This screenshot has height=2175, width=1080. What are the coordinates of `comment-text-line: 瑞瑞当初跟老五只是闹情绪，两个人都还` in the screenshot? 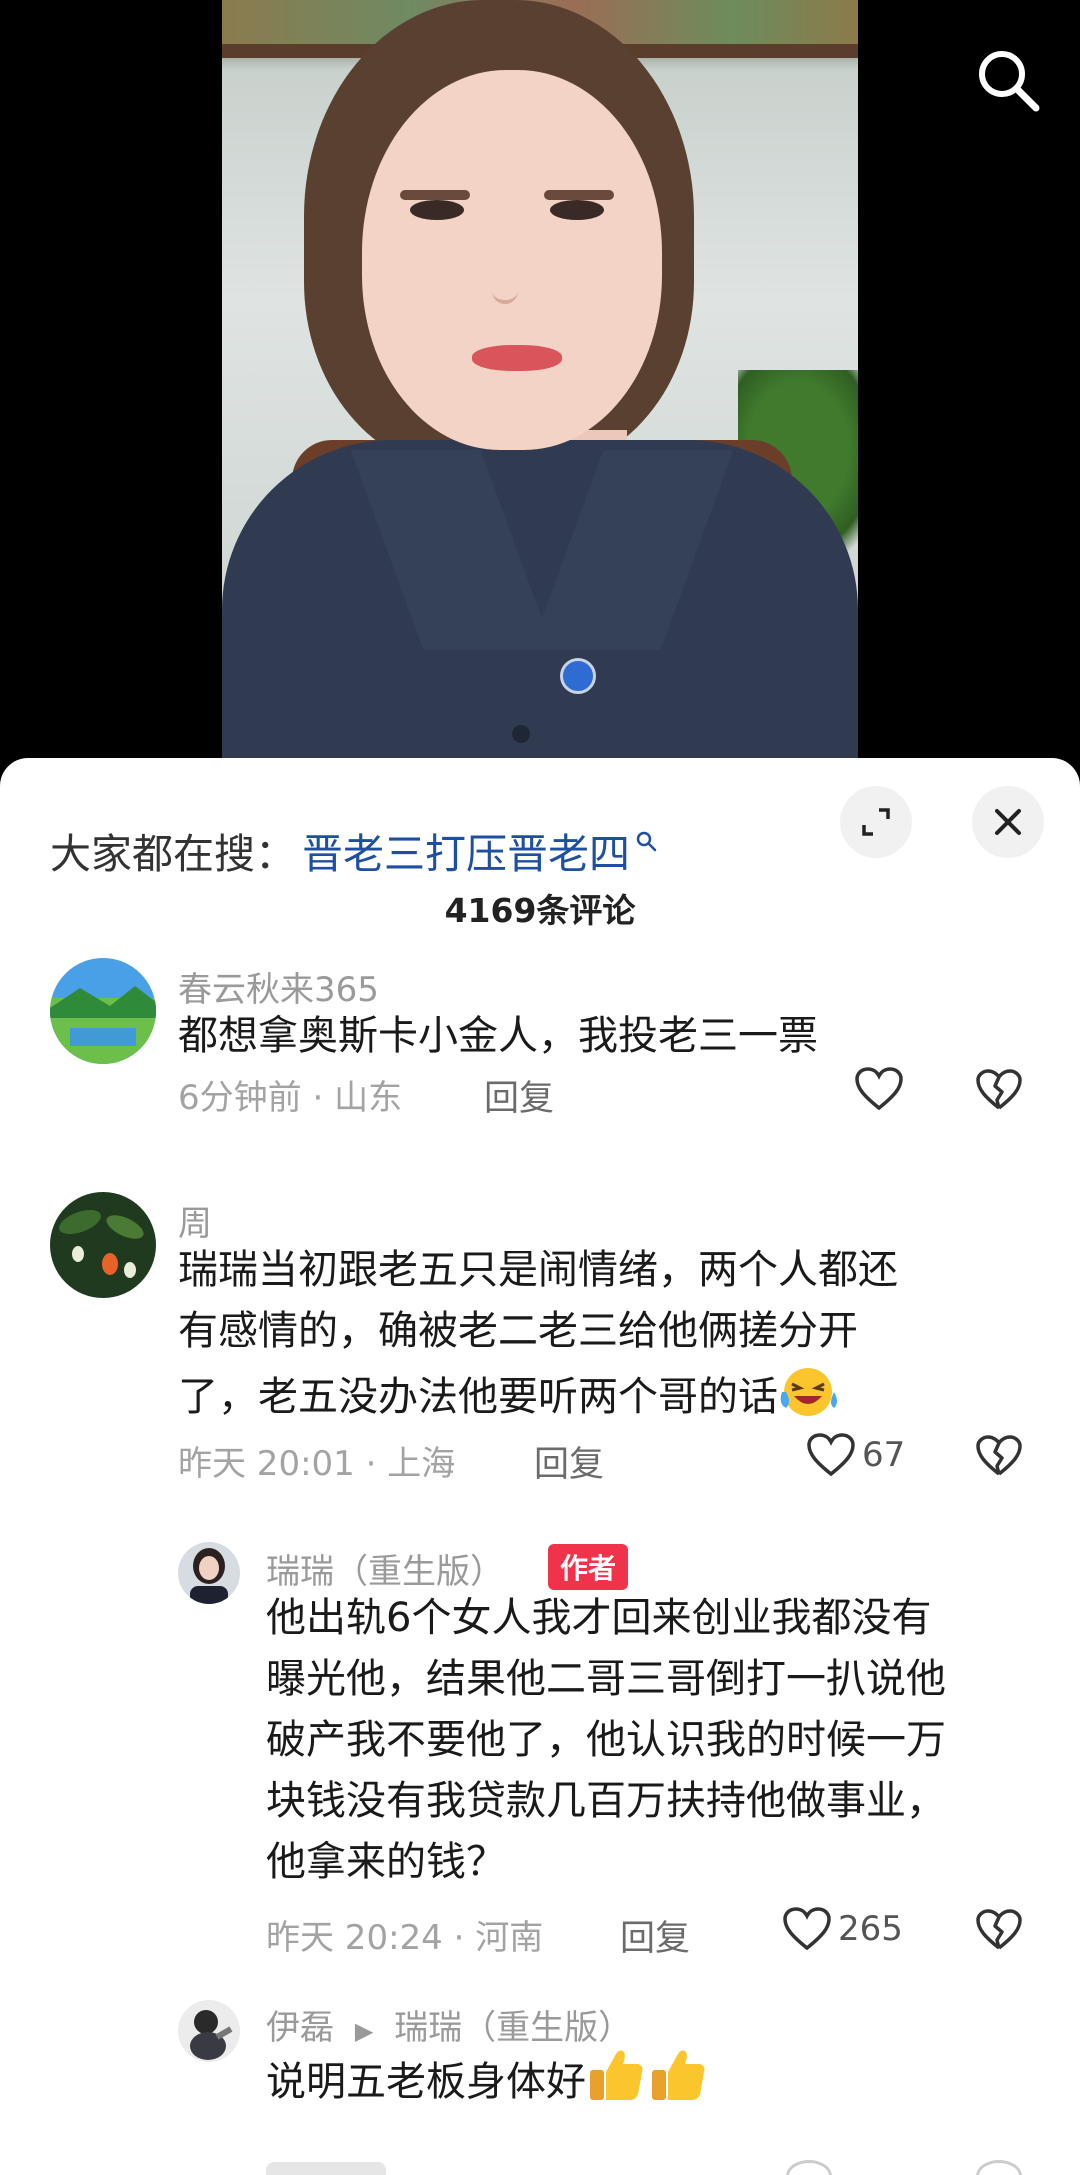 It's located at (538, 1270).